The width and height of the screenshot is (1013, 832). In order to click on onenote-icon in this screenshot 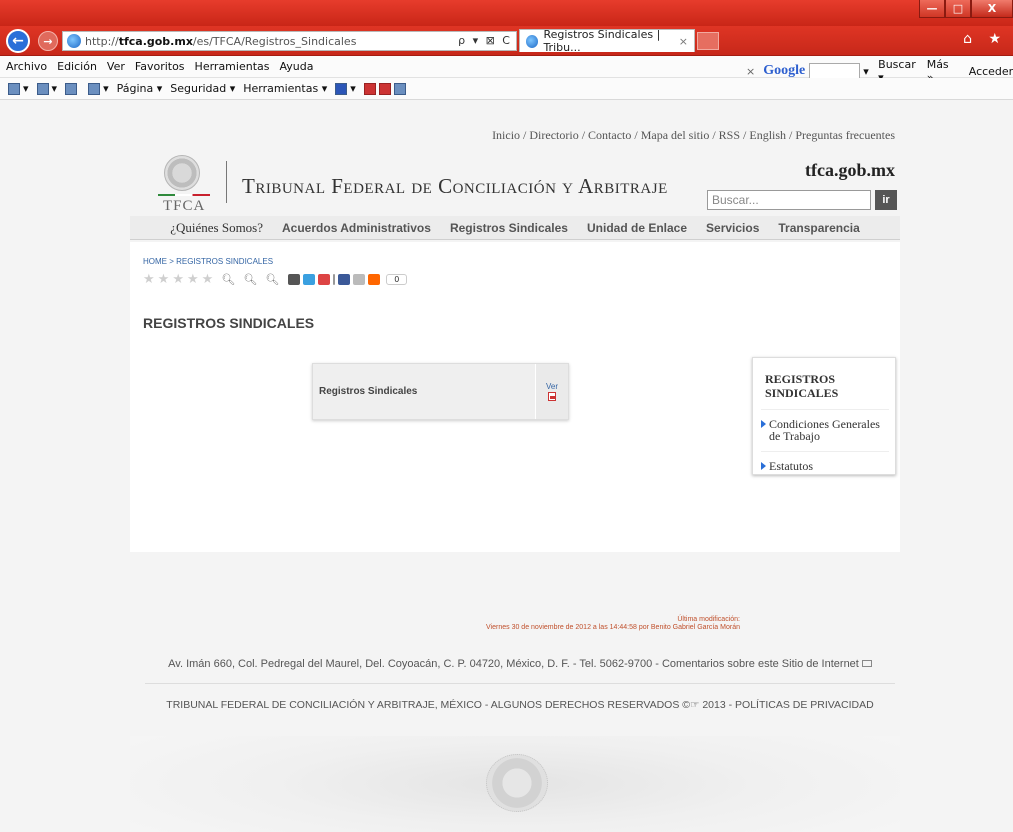, I will do `click(386, 88)`.